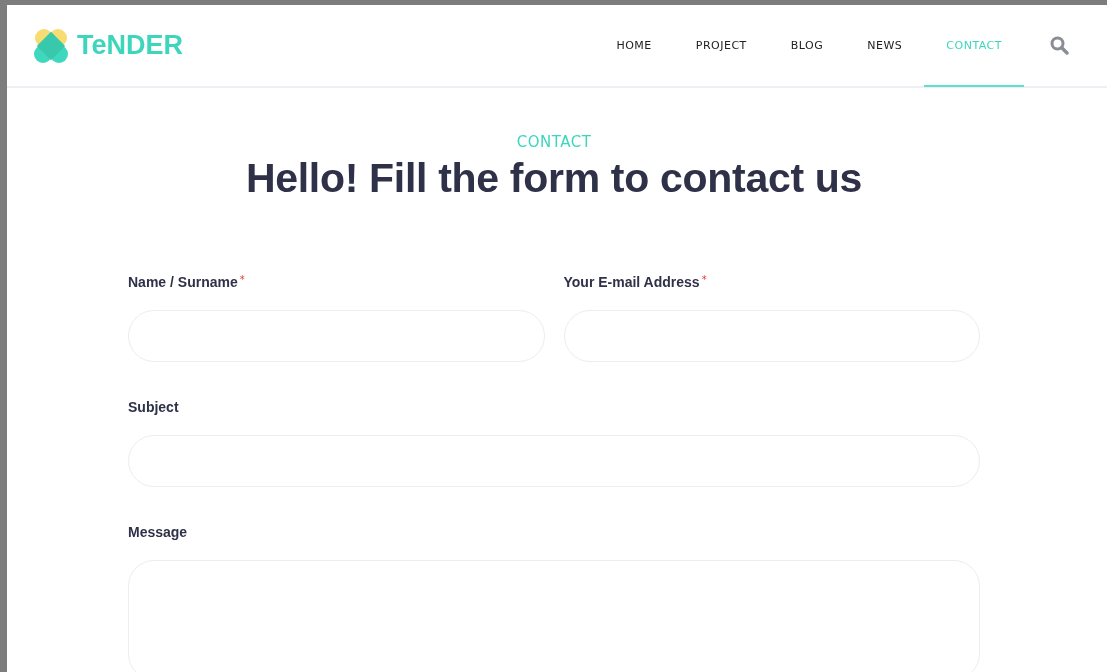 The height and width of the screenshot is (672, 1107). What do you see at coordinates (1059, 45) in the screenshot?
I see `search-icon` at bounding box center [1059, 45].